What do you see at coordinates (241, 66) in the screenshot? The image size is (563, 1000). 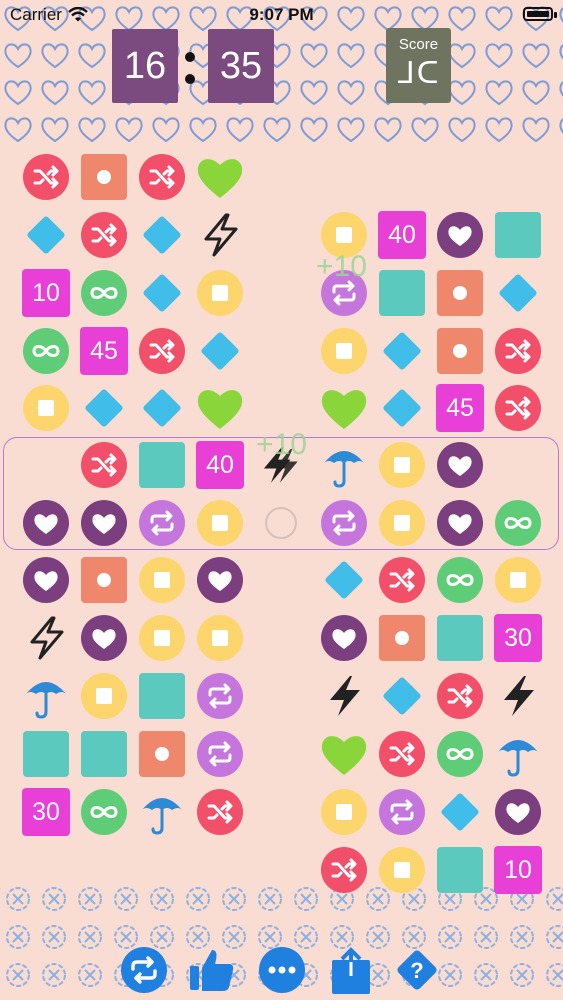 I see `timer-seconds: 35` at bounding box center [241, 66].